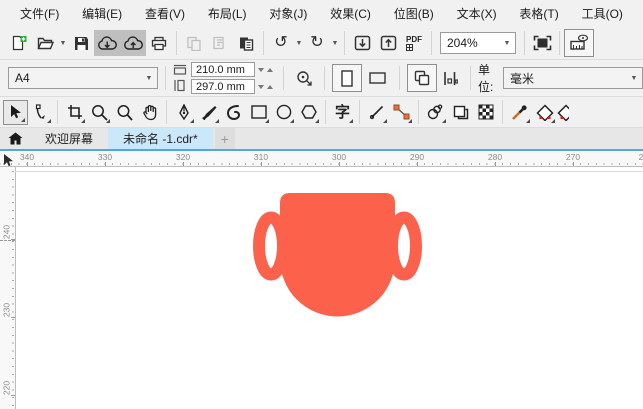 The width and height of the screenshot is (643, 409). I want to click on print-button, so click(159, 43).